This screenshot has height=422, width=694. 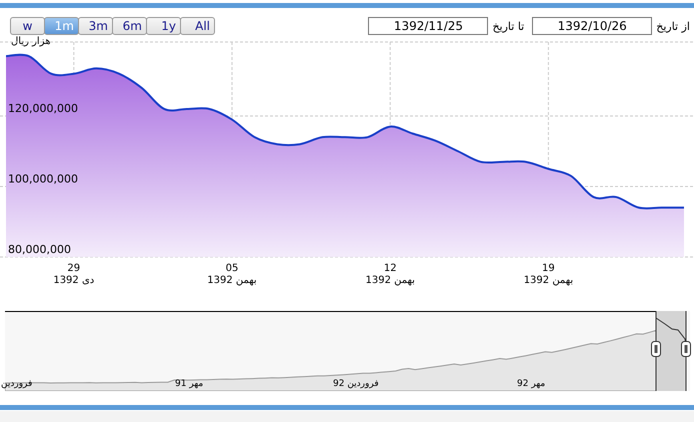 I want to click on range-button: 6m, so click(x=129, y=26).